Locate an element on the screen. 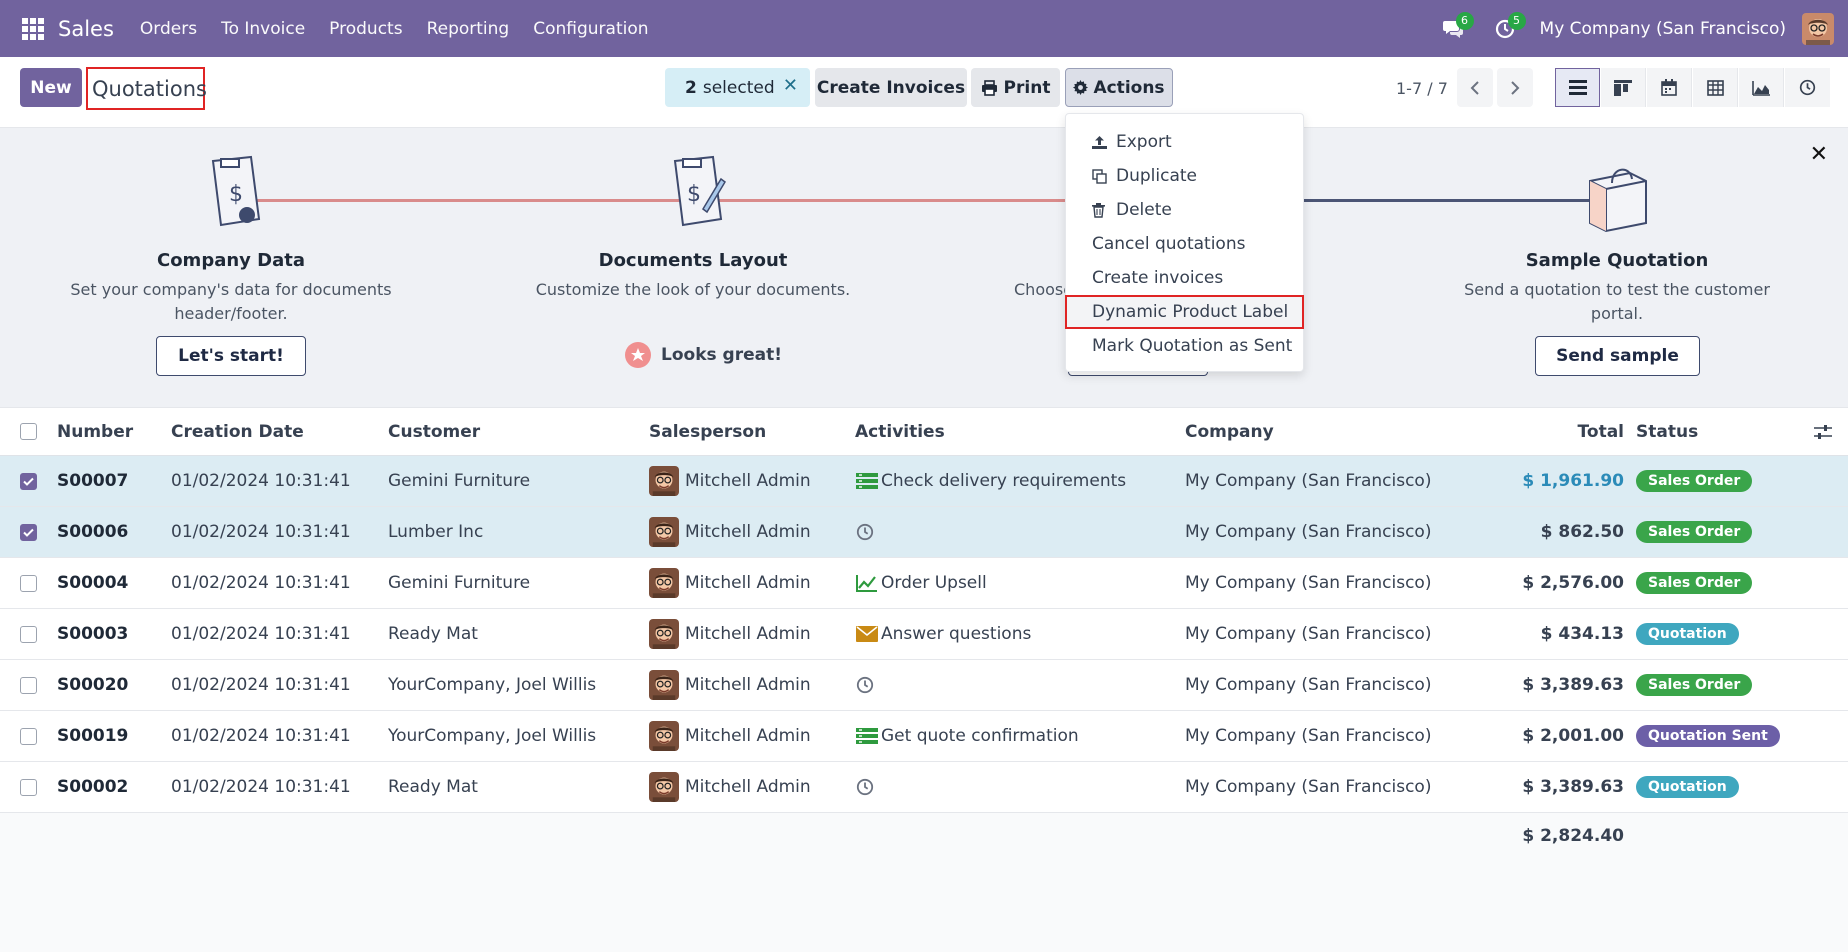  app-name: Sales is located at coordinates (86, 29).